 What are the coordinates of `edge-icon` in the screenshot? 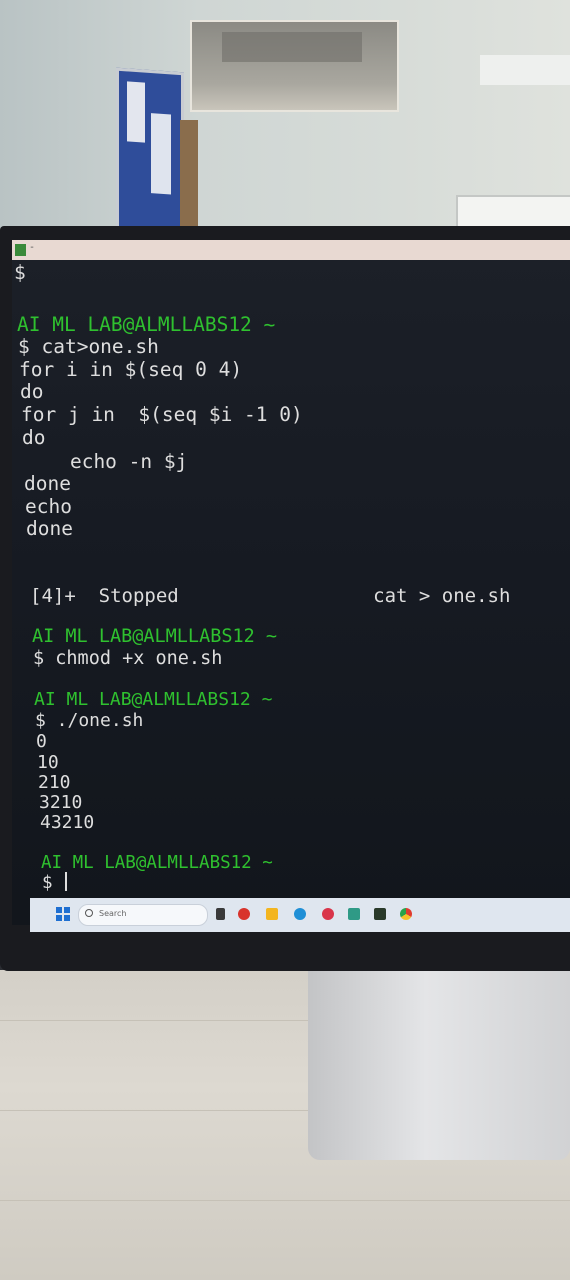 It's located at (300, 914).